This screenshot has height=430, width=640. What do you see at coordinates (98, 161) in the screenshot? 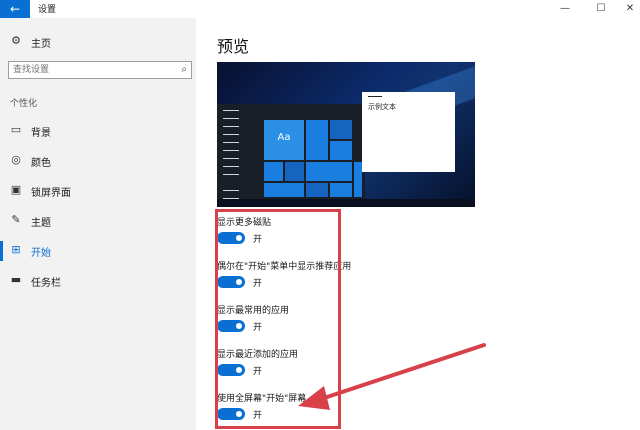
I see `sidebar-item-colors: ◎ 颜色` at bounding box center [98, 161].